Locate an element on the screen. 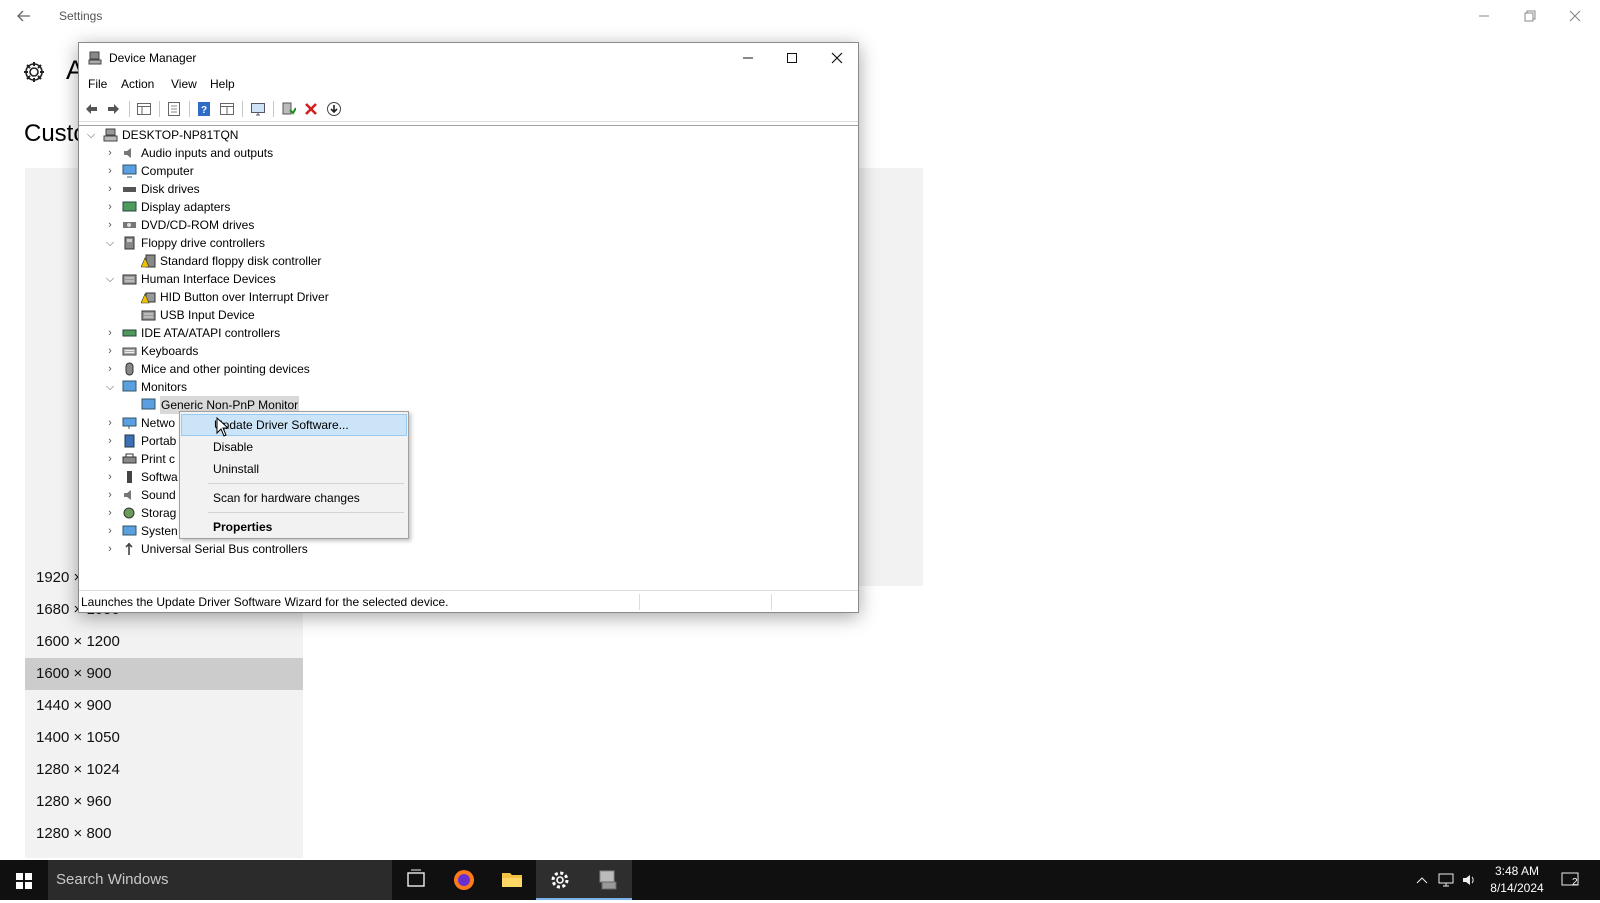 This screenshot has width=1600, height=903. window-title: Device Manager is located at coordinates (153, 58).